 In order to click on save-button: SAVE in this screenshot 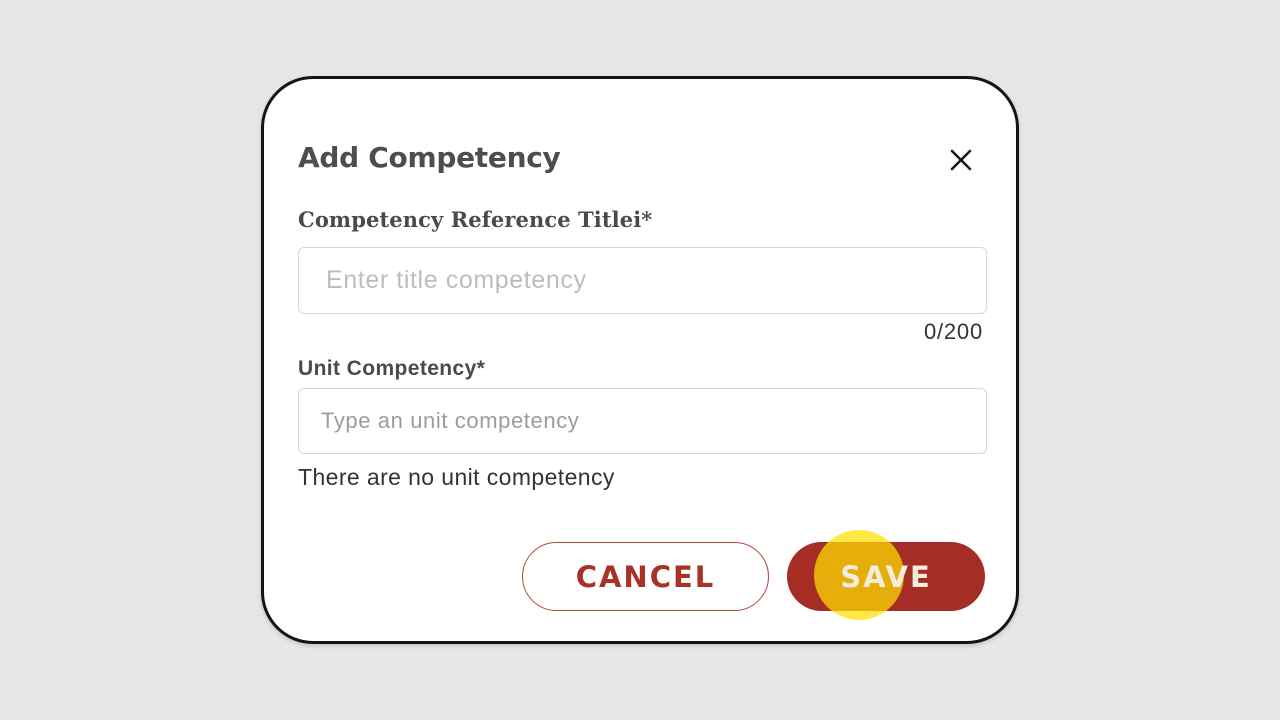, I will do `click(886, 576)`.